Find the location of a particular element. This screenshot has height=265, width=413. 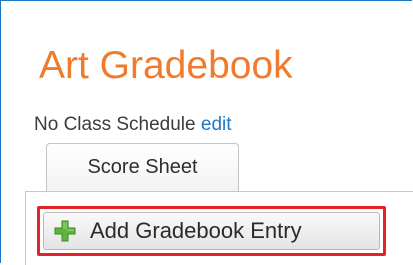

edit-schedule-link: edit is located at coordinates (216, 124).